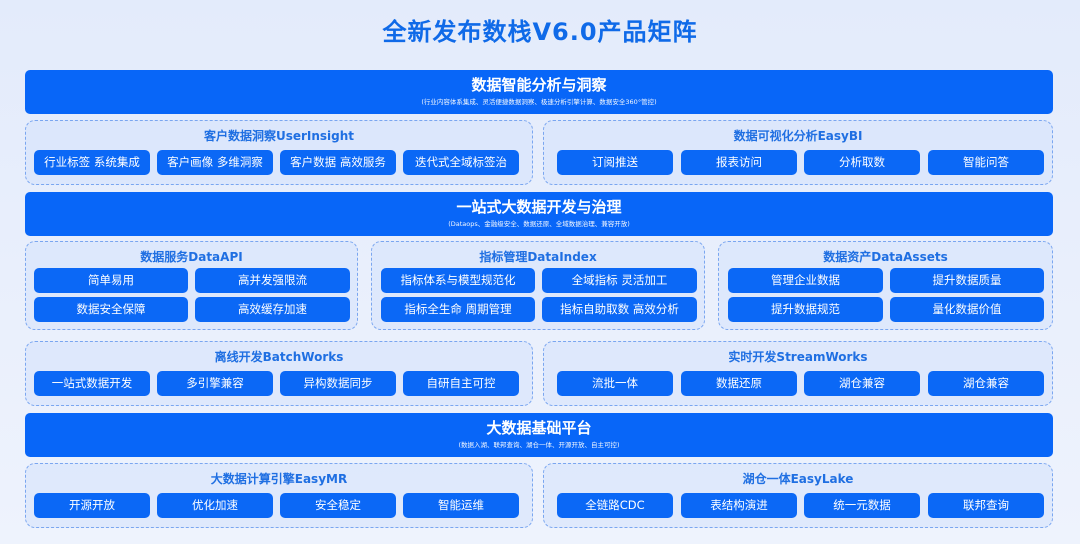 The width and height of the screenshot is (1080, 544). I want to click on chip-item: 流批一体, so click(615, 383).